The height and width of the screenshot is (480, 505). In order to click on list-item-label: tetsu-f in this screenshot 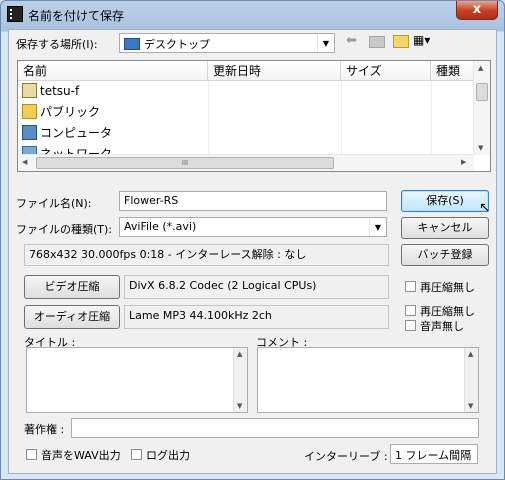, I will do `click(60, 91)`.